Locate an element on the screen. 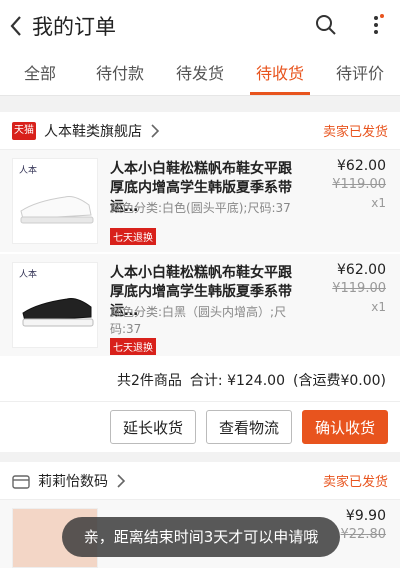  tab-pending-shipment: 待发货 is located at coordinates (200, 73).